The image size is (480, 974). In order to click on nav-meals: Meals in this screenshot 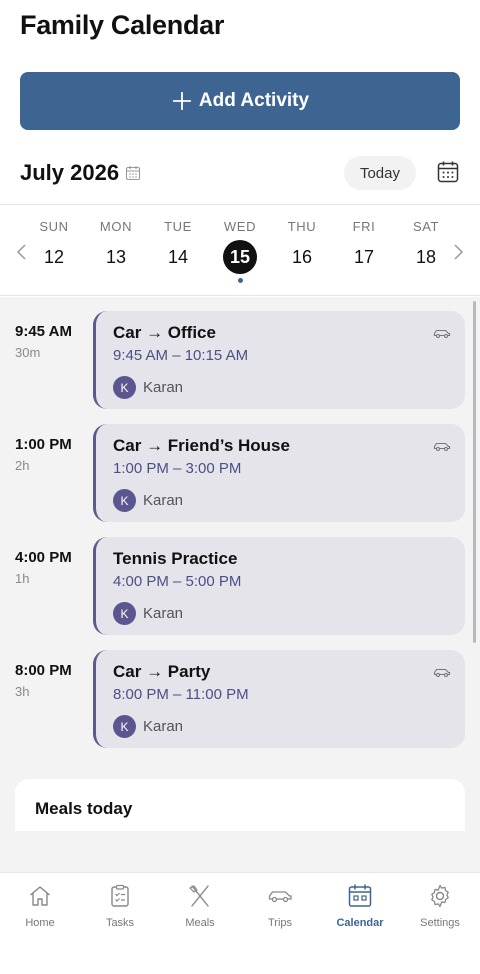, I will do `click(200, 906)`.